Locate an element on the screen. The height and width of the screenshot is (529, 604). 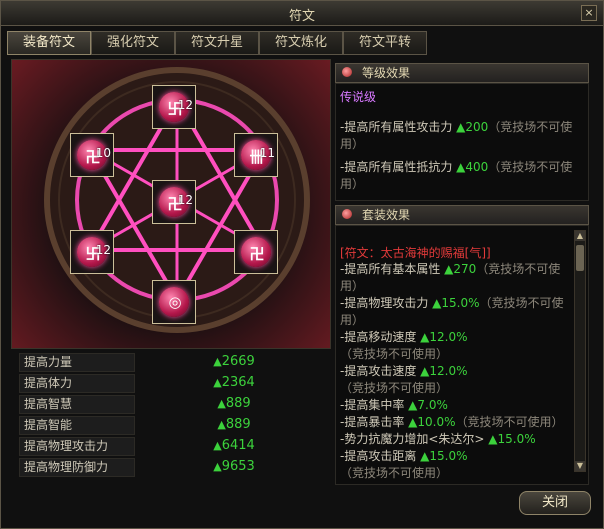
set-effect-line: -提高攻击距离 ▲15.0% （竞技场不可使用） is located at coordinates (456, 465).